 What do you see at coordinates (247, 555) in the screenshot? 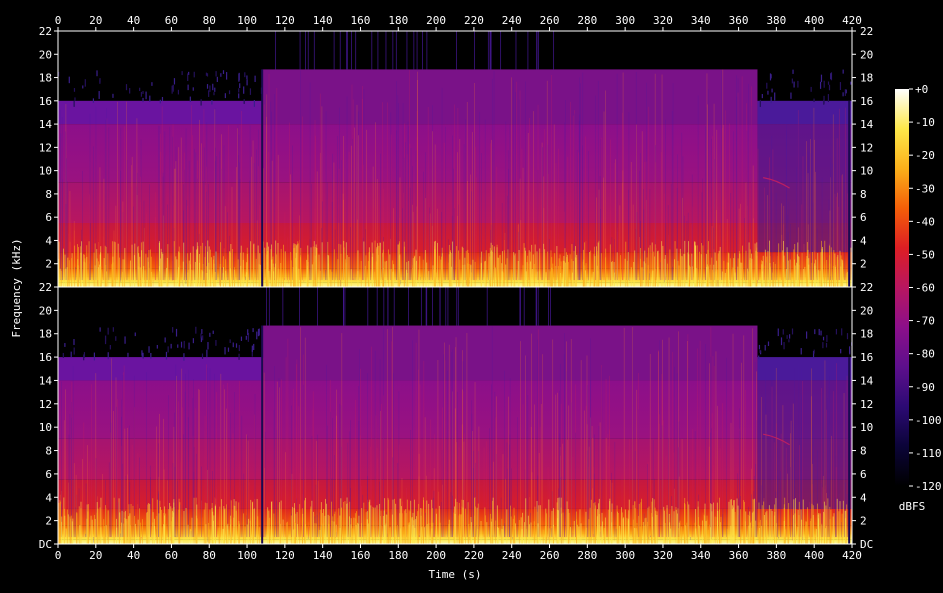
I see `x-tick-label: 100` at bounding box center [247, 555].